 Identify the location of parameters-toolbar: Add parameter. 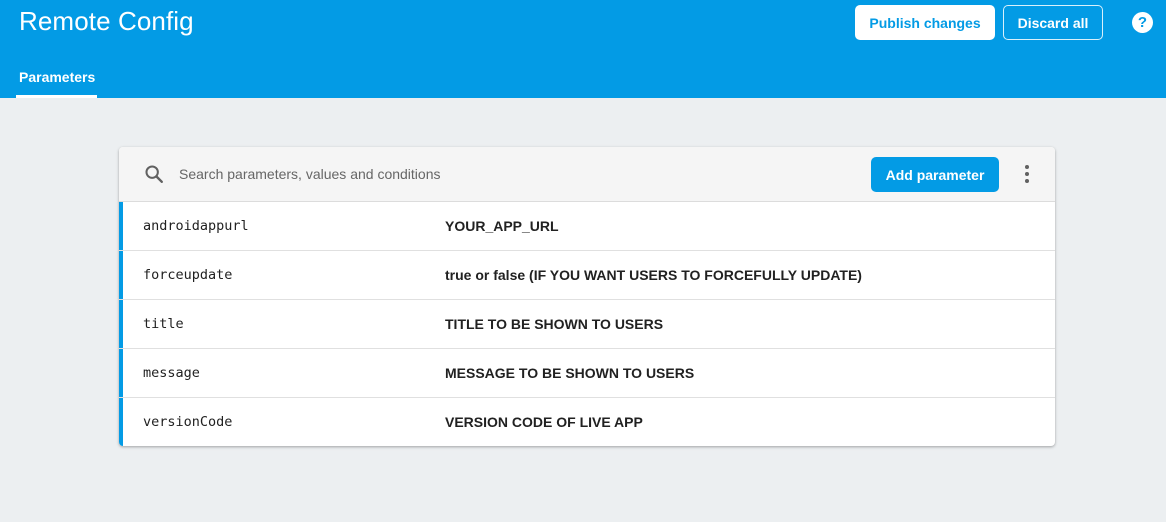
(587, 174).